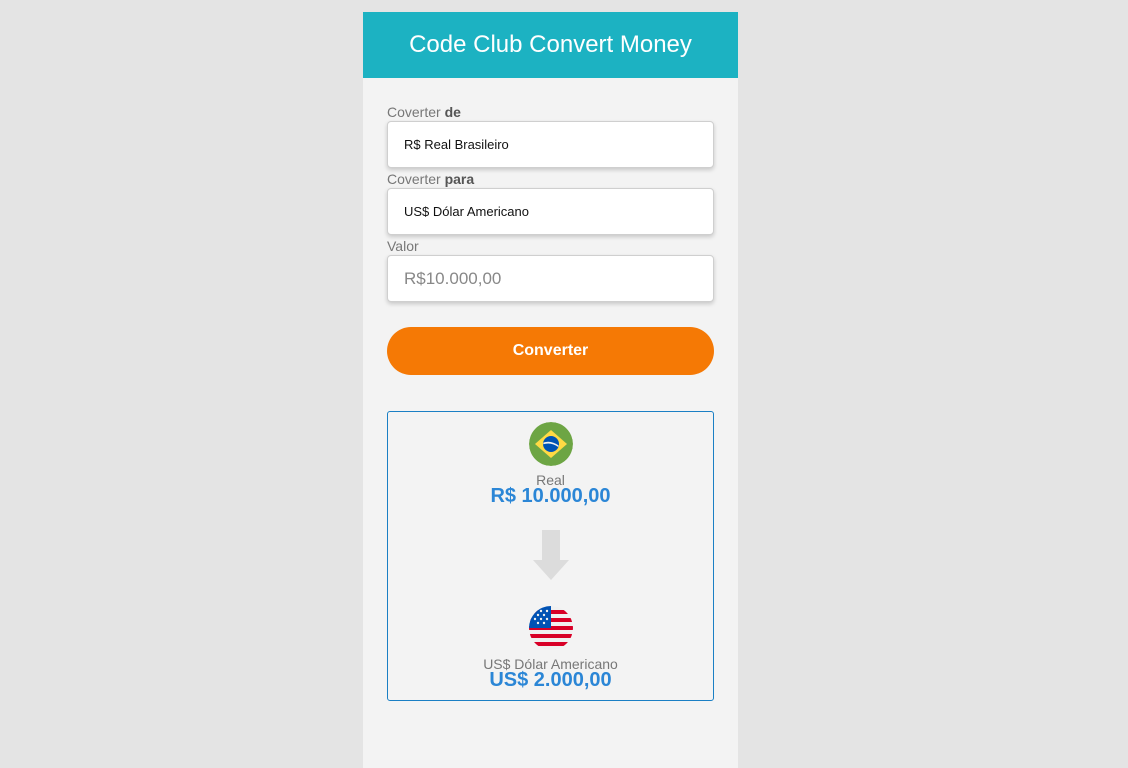 This screenshot has width=1128, height=768. Describe the element at coordinates (466, 211) in the screenshot. I see `to-currency-value: US$ Dólar Americano` at that location.